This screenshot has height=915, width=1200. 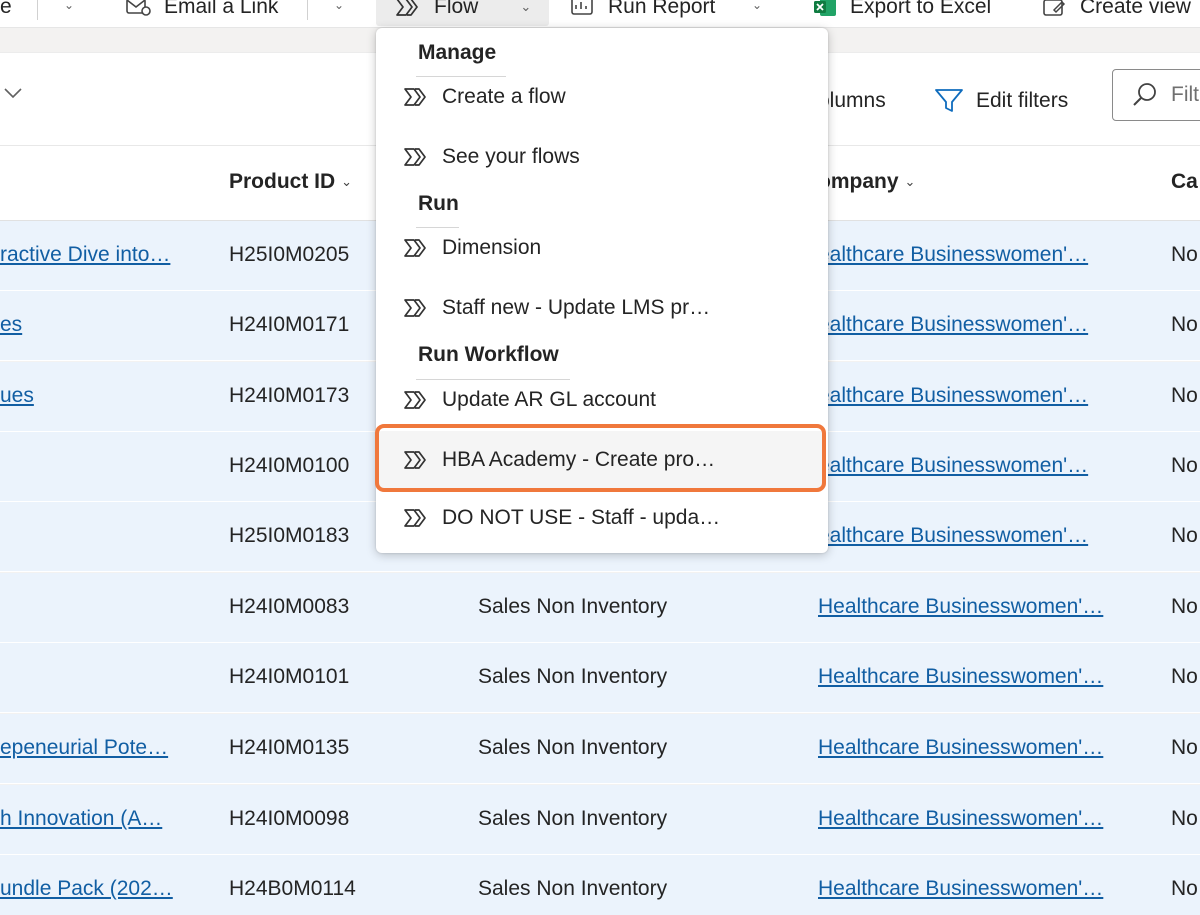 I want to click on email-link-icon, so click(x=139, y=9).